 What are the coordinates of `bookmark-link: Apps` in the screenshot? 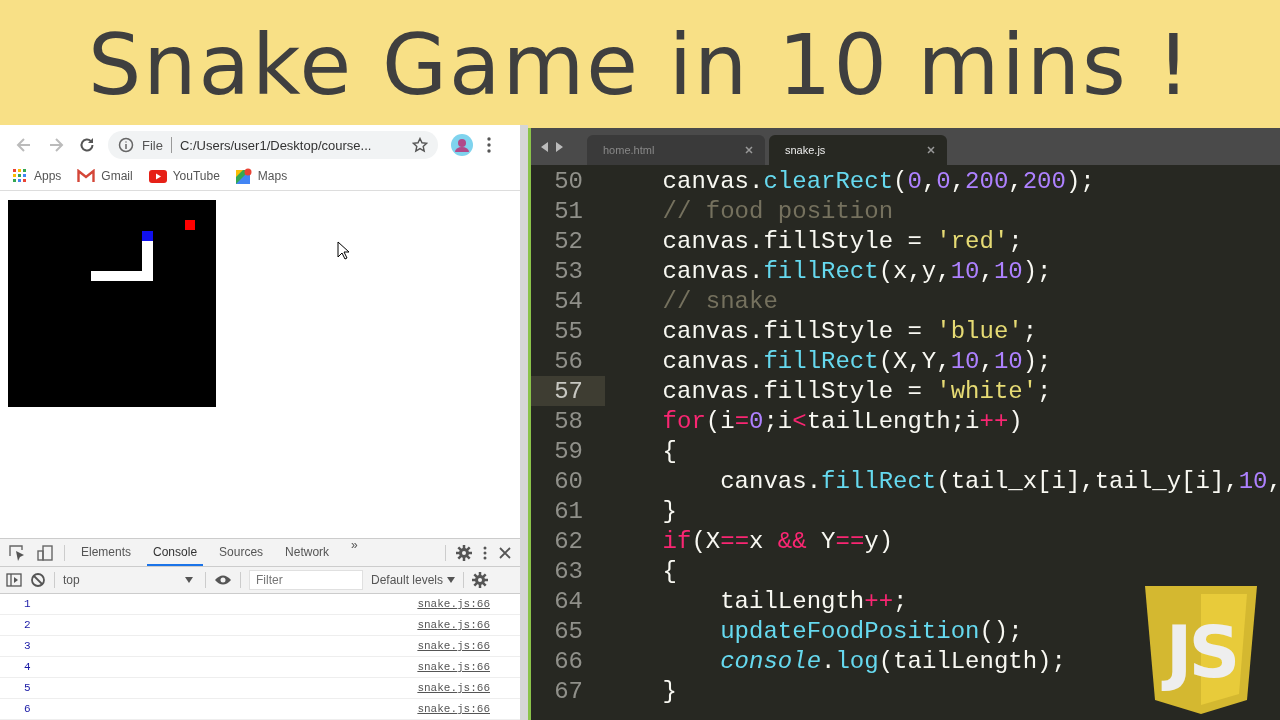 It's located at (37, 176).